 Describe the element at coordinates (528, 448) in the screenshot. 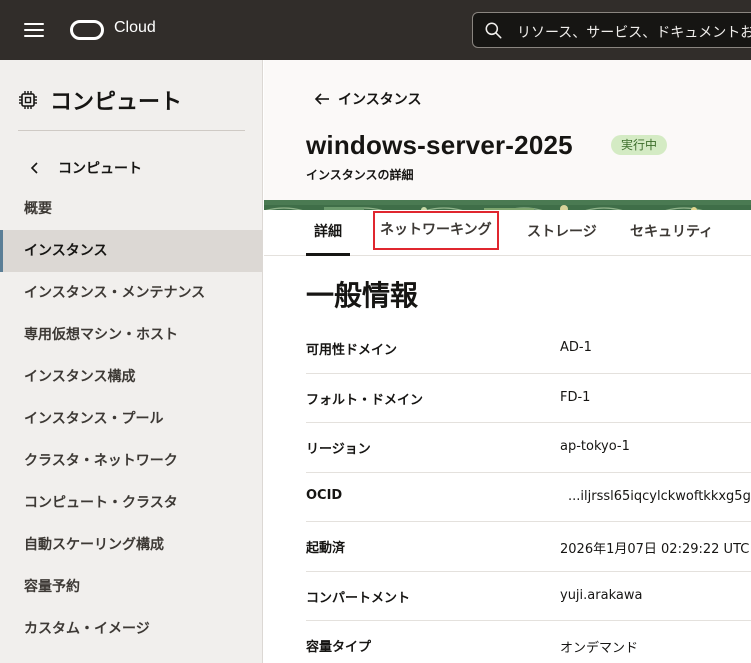

I see `info-row: リージョン ap-tokyo-1` at that location.